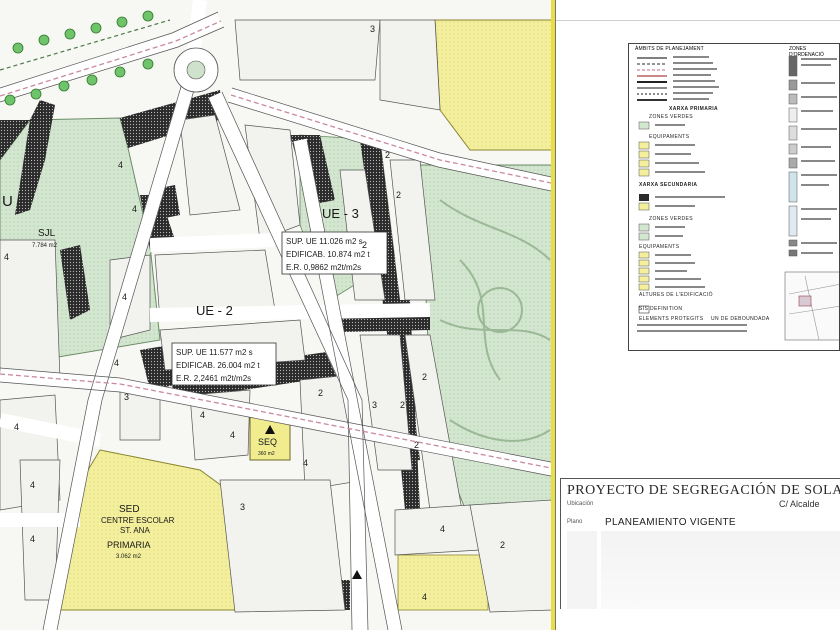  Describe the element at coordinates (214, 352) in the screenshot. I see `ue2-sup: SUP. UE 11.577 m2 s` at that location.